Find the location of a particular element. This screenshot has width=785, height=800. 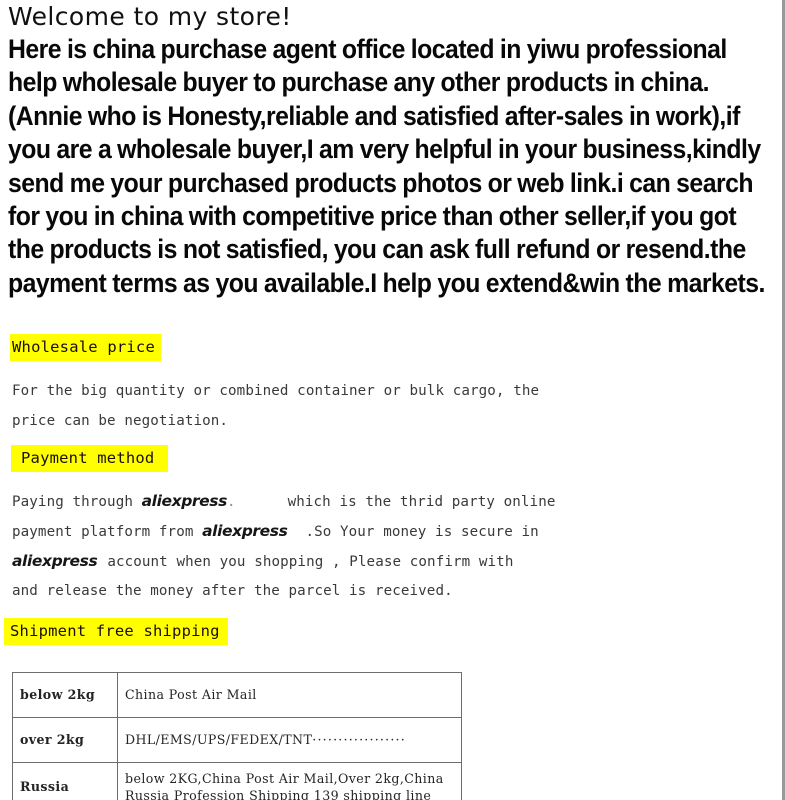

shipping-method-cell: DHL/EMS/UPS/FEDEX/TNT·················· is located at coordinates (289, 740).